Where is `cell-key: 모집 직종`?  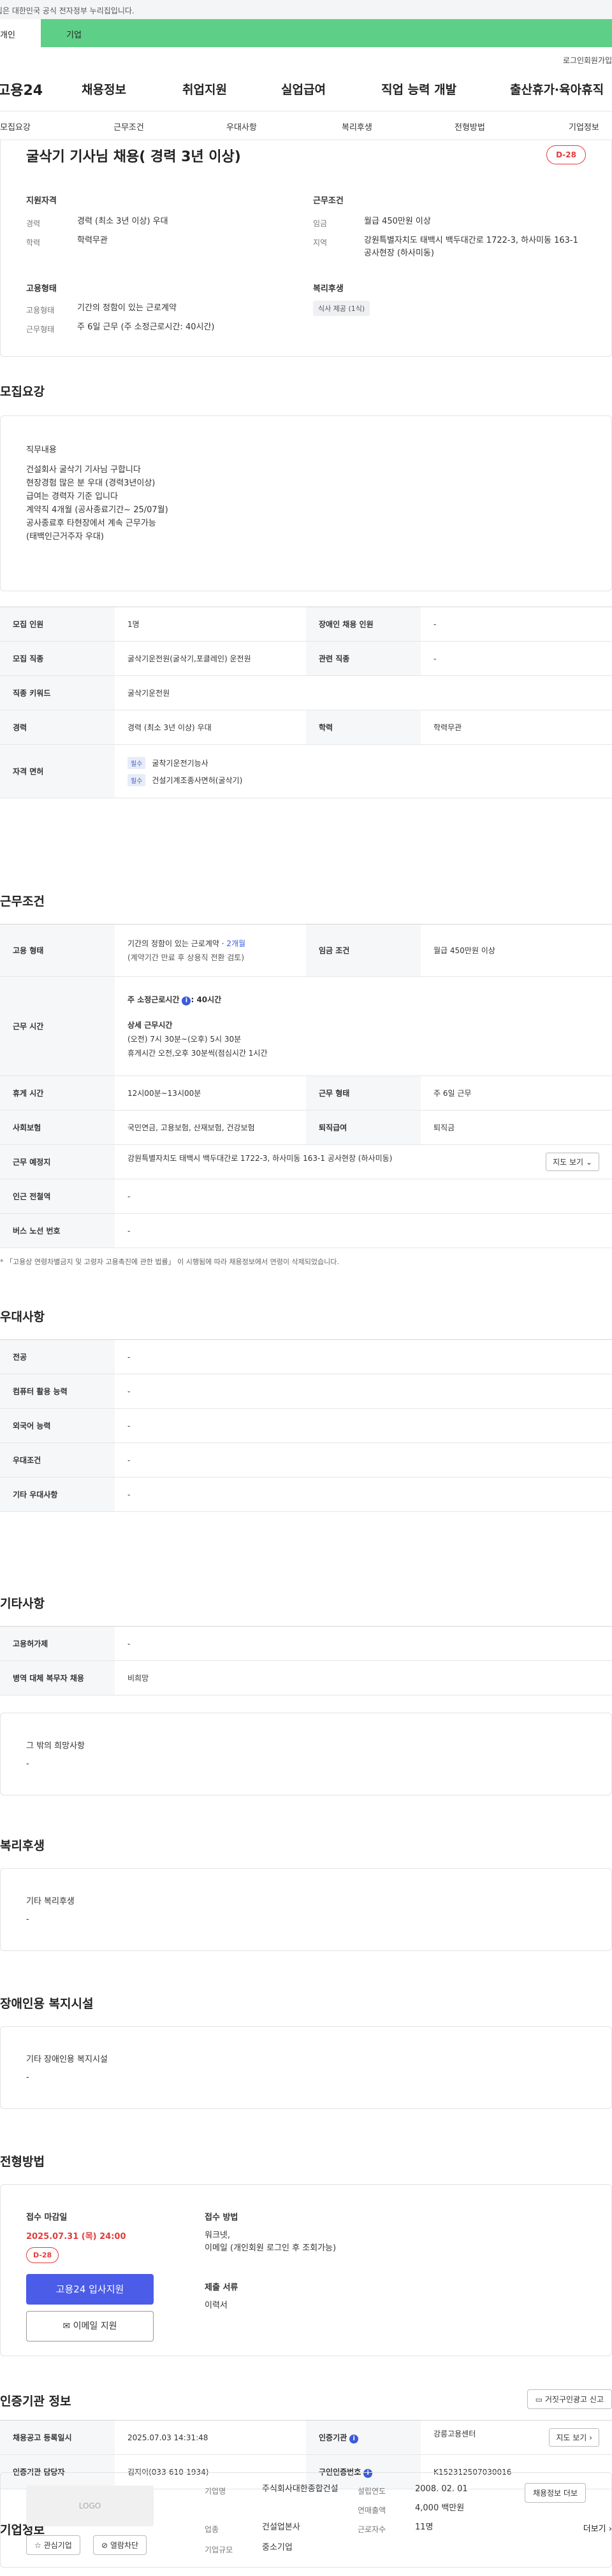 cell-key: 모집 직종 is located at coordinates (57, 658).